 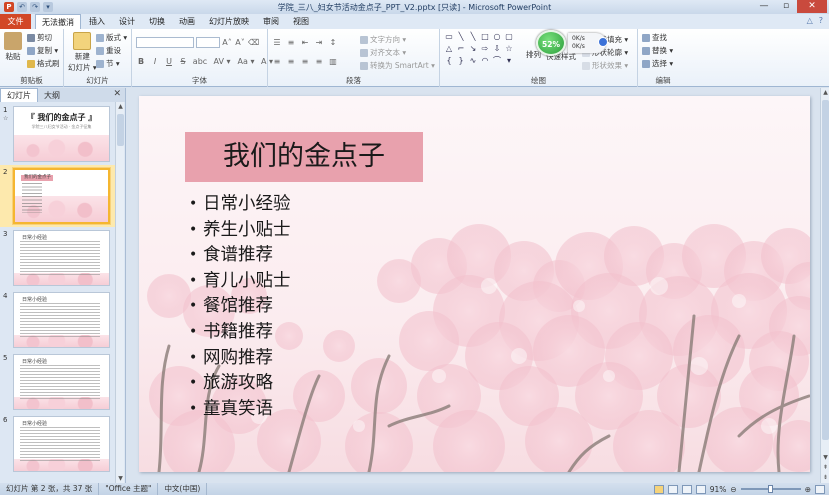 I want to click on line-spacing-icon: ↕, so click(x=333, y=42).